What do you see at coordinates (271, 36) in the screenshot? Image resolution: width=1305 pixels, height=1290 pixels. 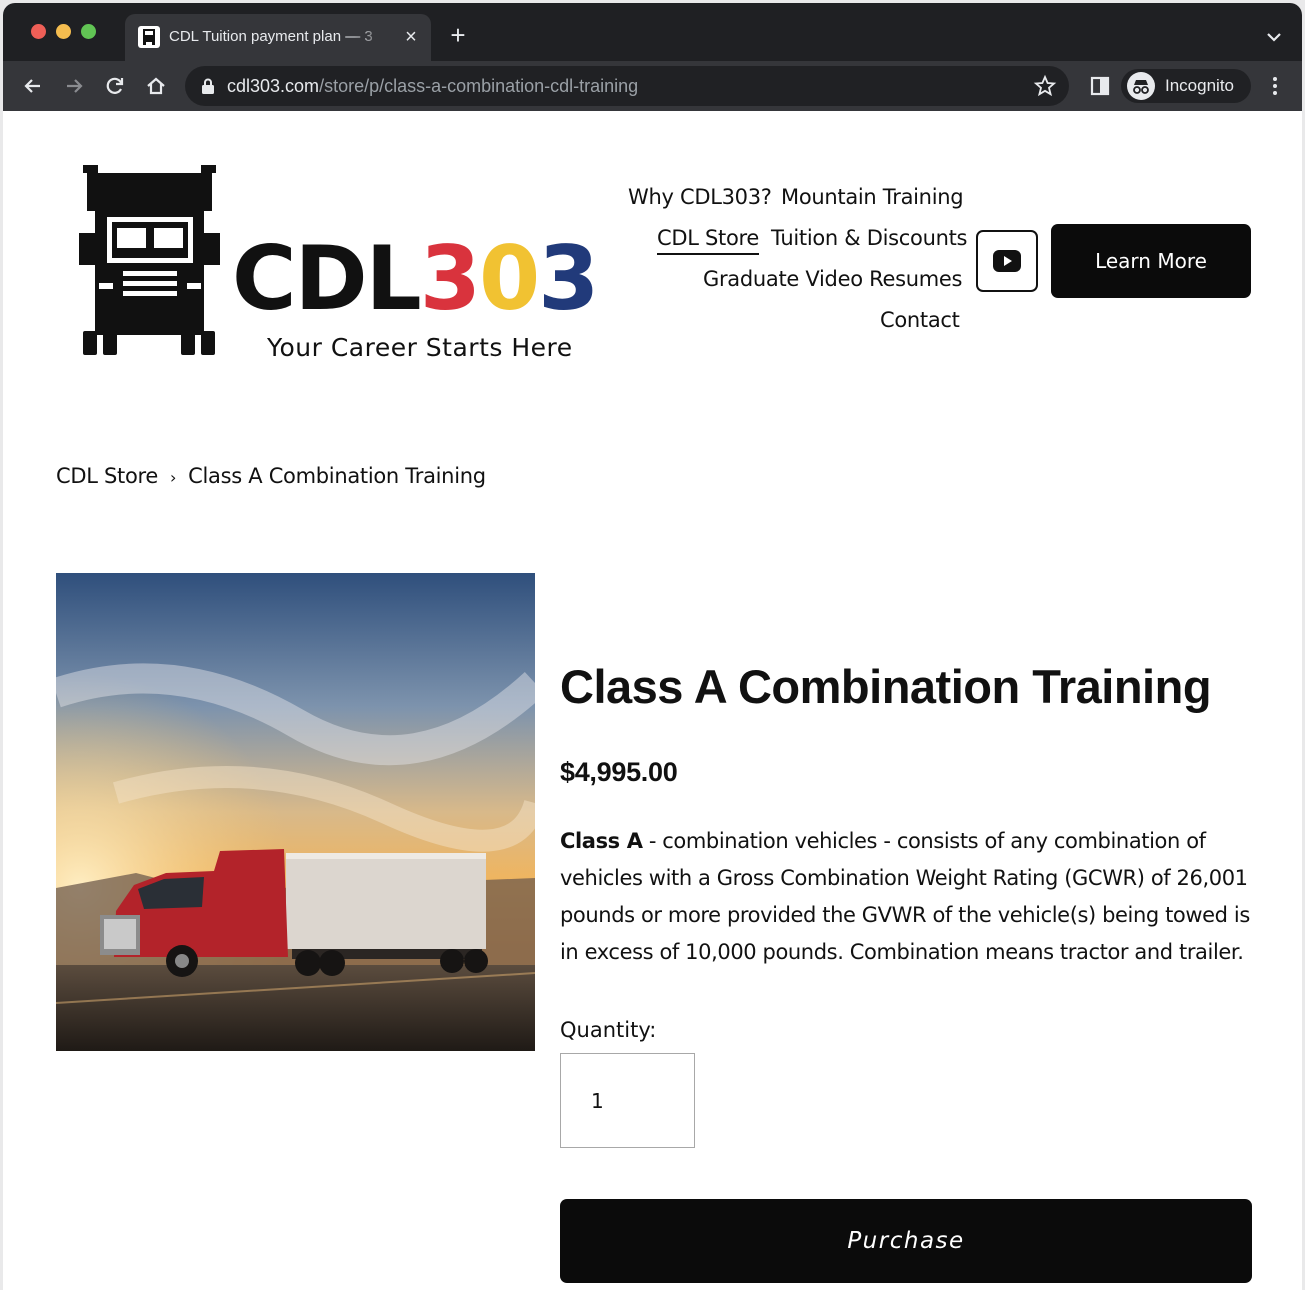 I see `tab-title: CDL Tuition payment plan — 3` at bounding box center [271, 36].